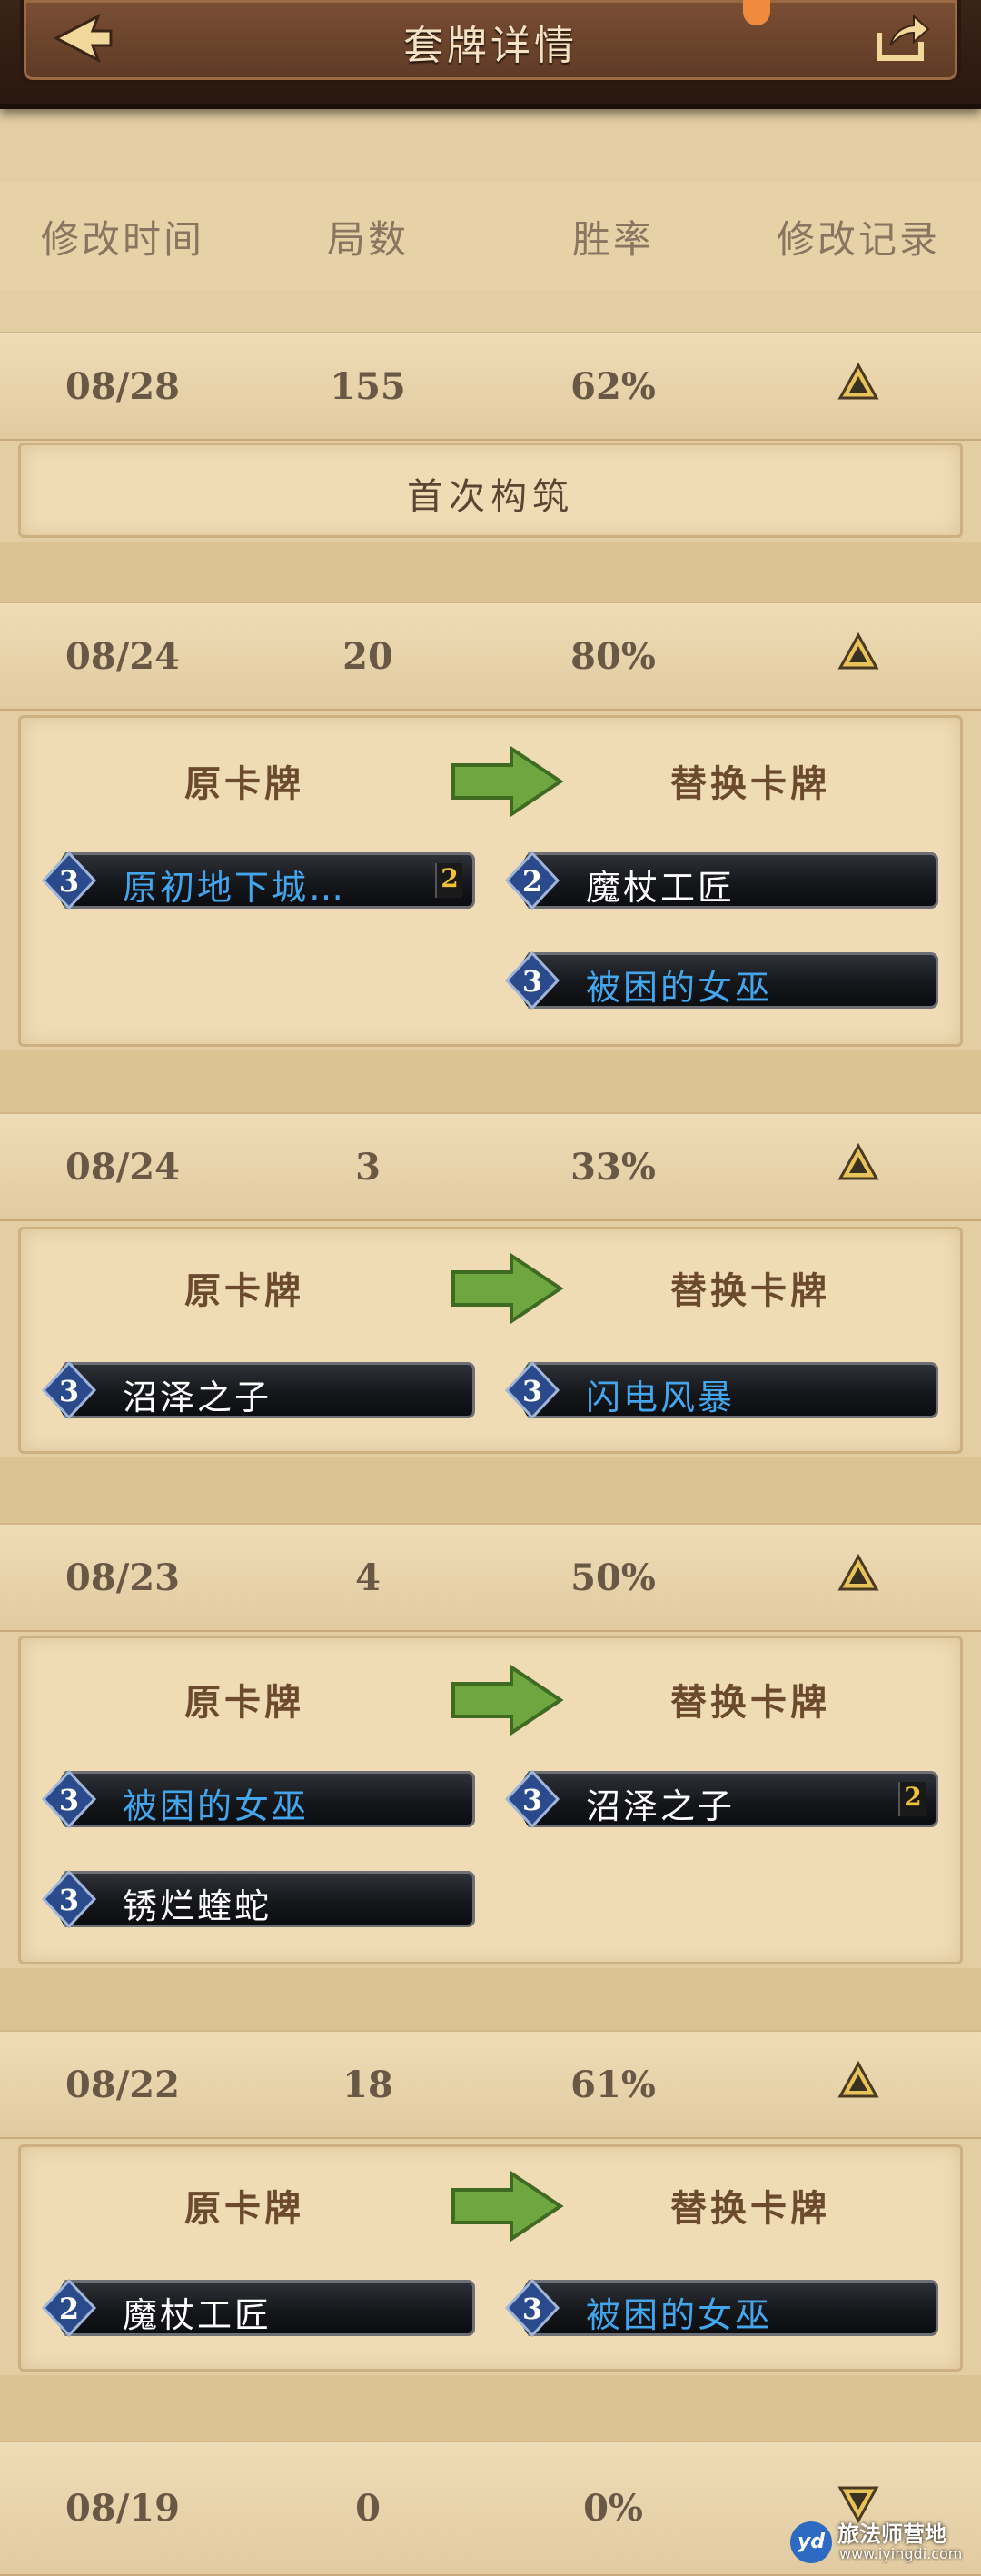 This screenshot has height=2576, width=981. I want to click on column-header-row: 修改时间 局数 胜率 修改记录, so click(490, 237).